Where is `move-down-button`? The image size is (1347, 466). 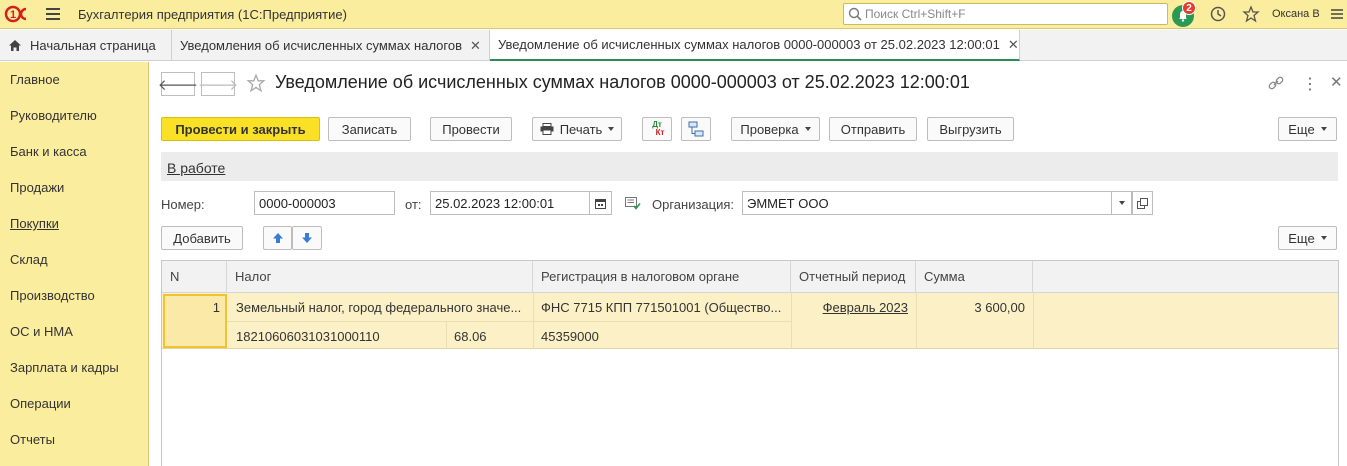 move-down-button is located at coordinates (307, 238).